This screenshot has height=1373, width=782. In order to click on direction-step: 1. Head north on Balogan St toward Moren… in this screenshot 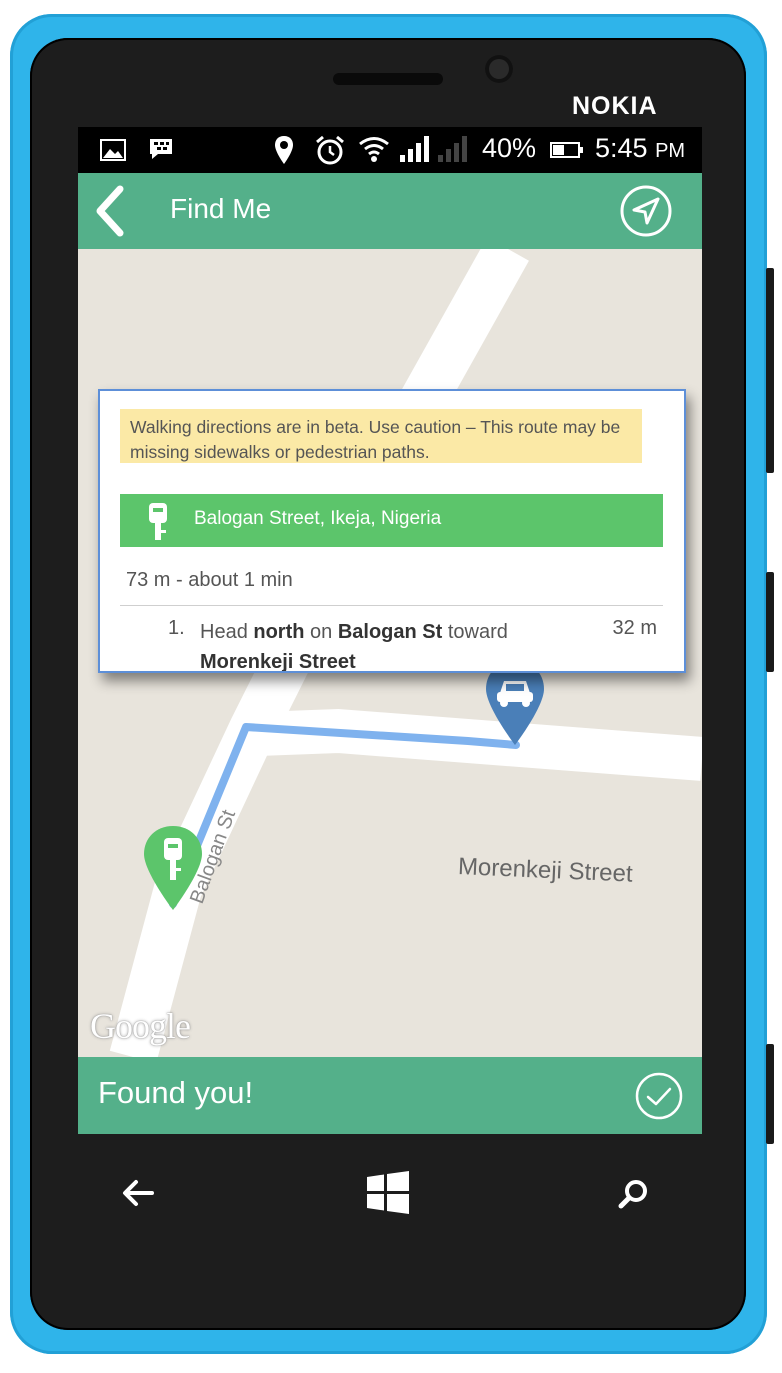, I will do `click(391, 645)`.